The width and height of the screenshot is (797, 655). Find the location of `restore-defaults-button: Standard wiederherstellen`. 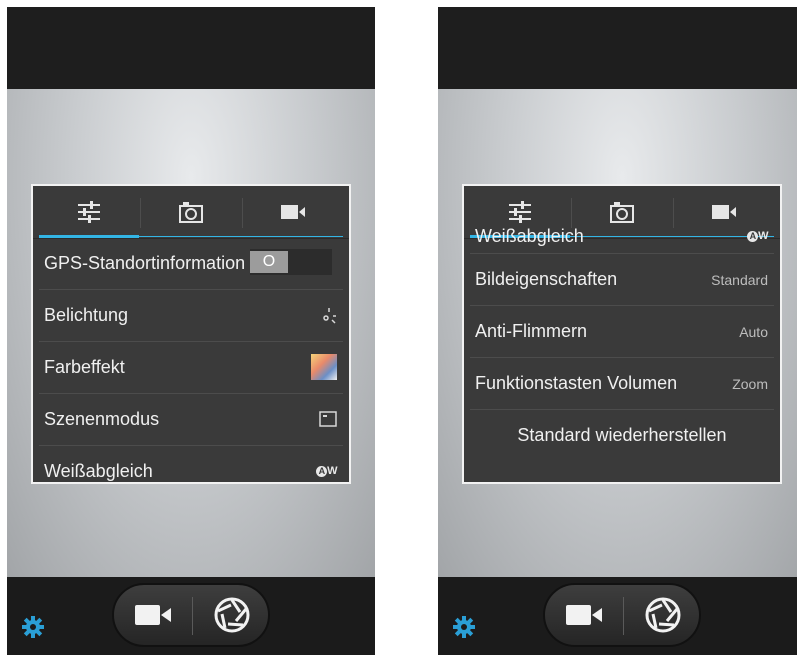

restore-defaults-button: Standard wiederherstellen is located at coordinates (622, 436).